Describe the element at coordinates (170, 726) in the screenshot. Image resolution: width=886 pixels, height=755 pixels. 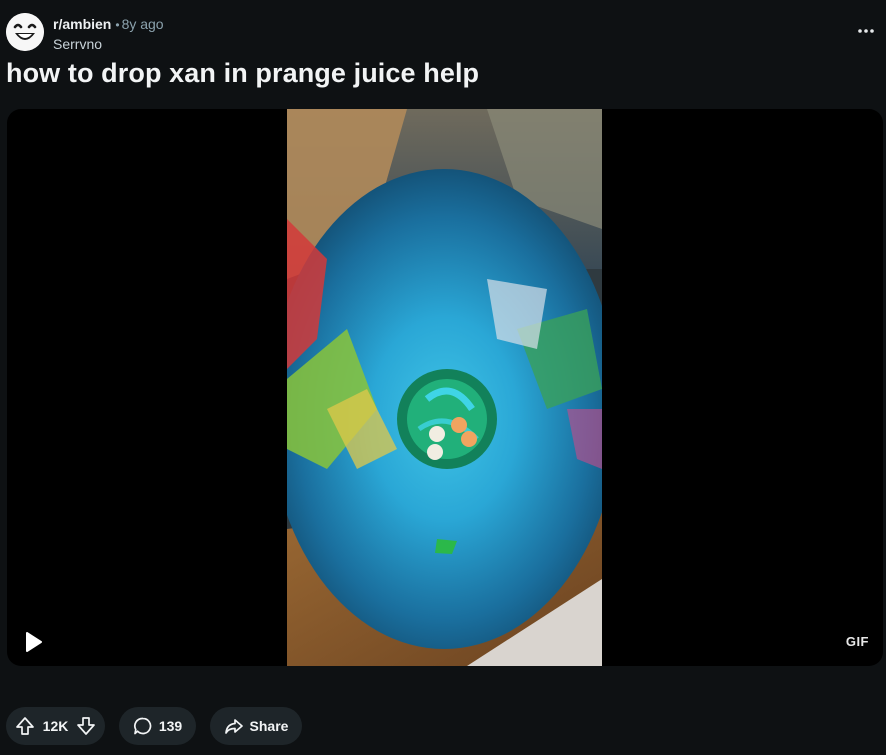
I see `comment-count: 139` at that location.